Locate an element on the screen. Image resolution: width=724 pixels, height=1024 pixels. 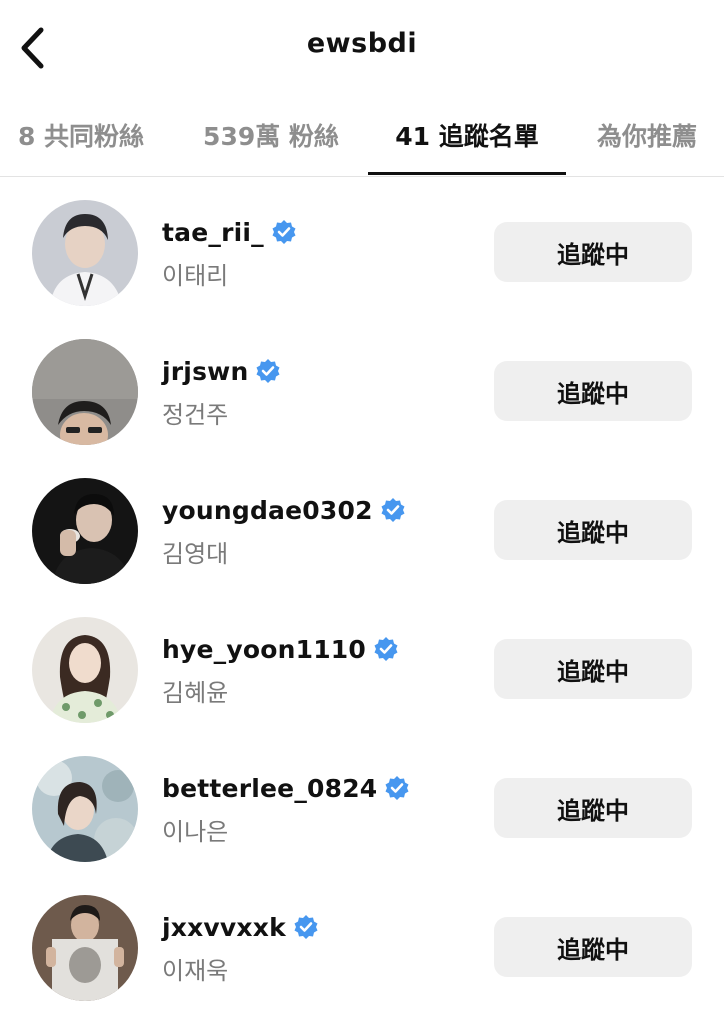
username: youngdae0302 is located at coordinates (267, 510).